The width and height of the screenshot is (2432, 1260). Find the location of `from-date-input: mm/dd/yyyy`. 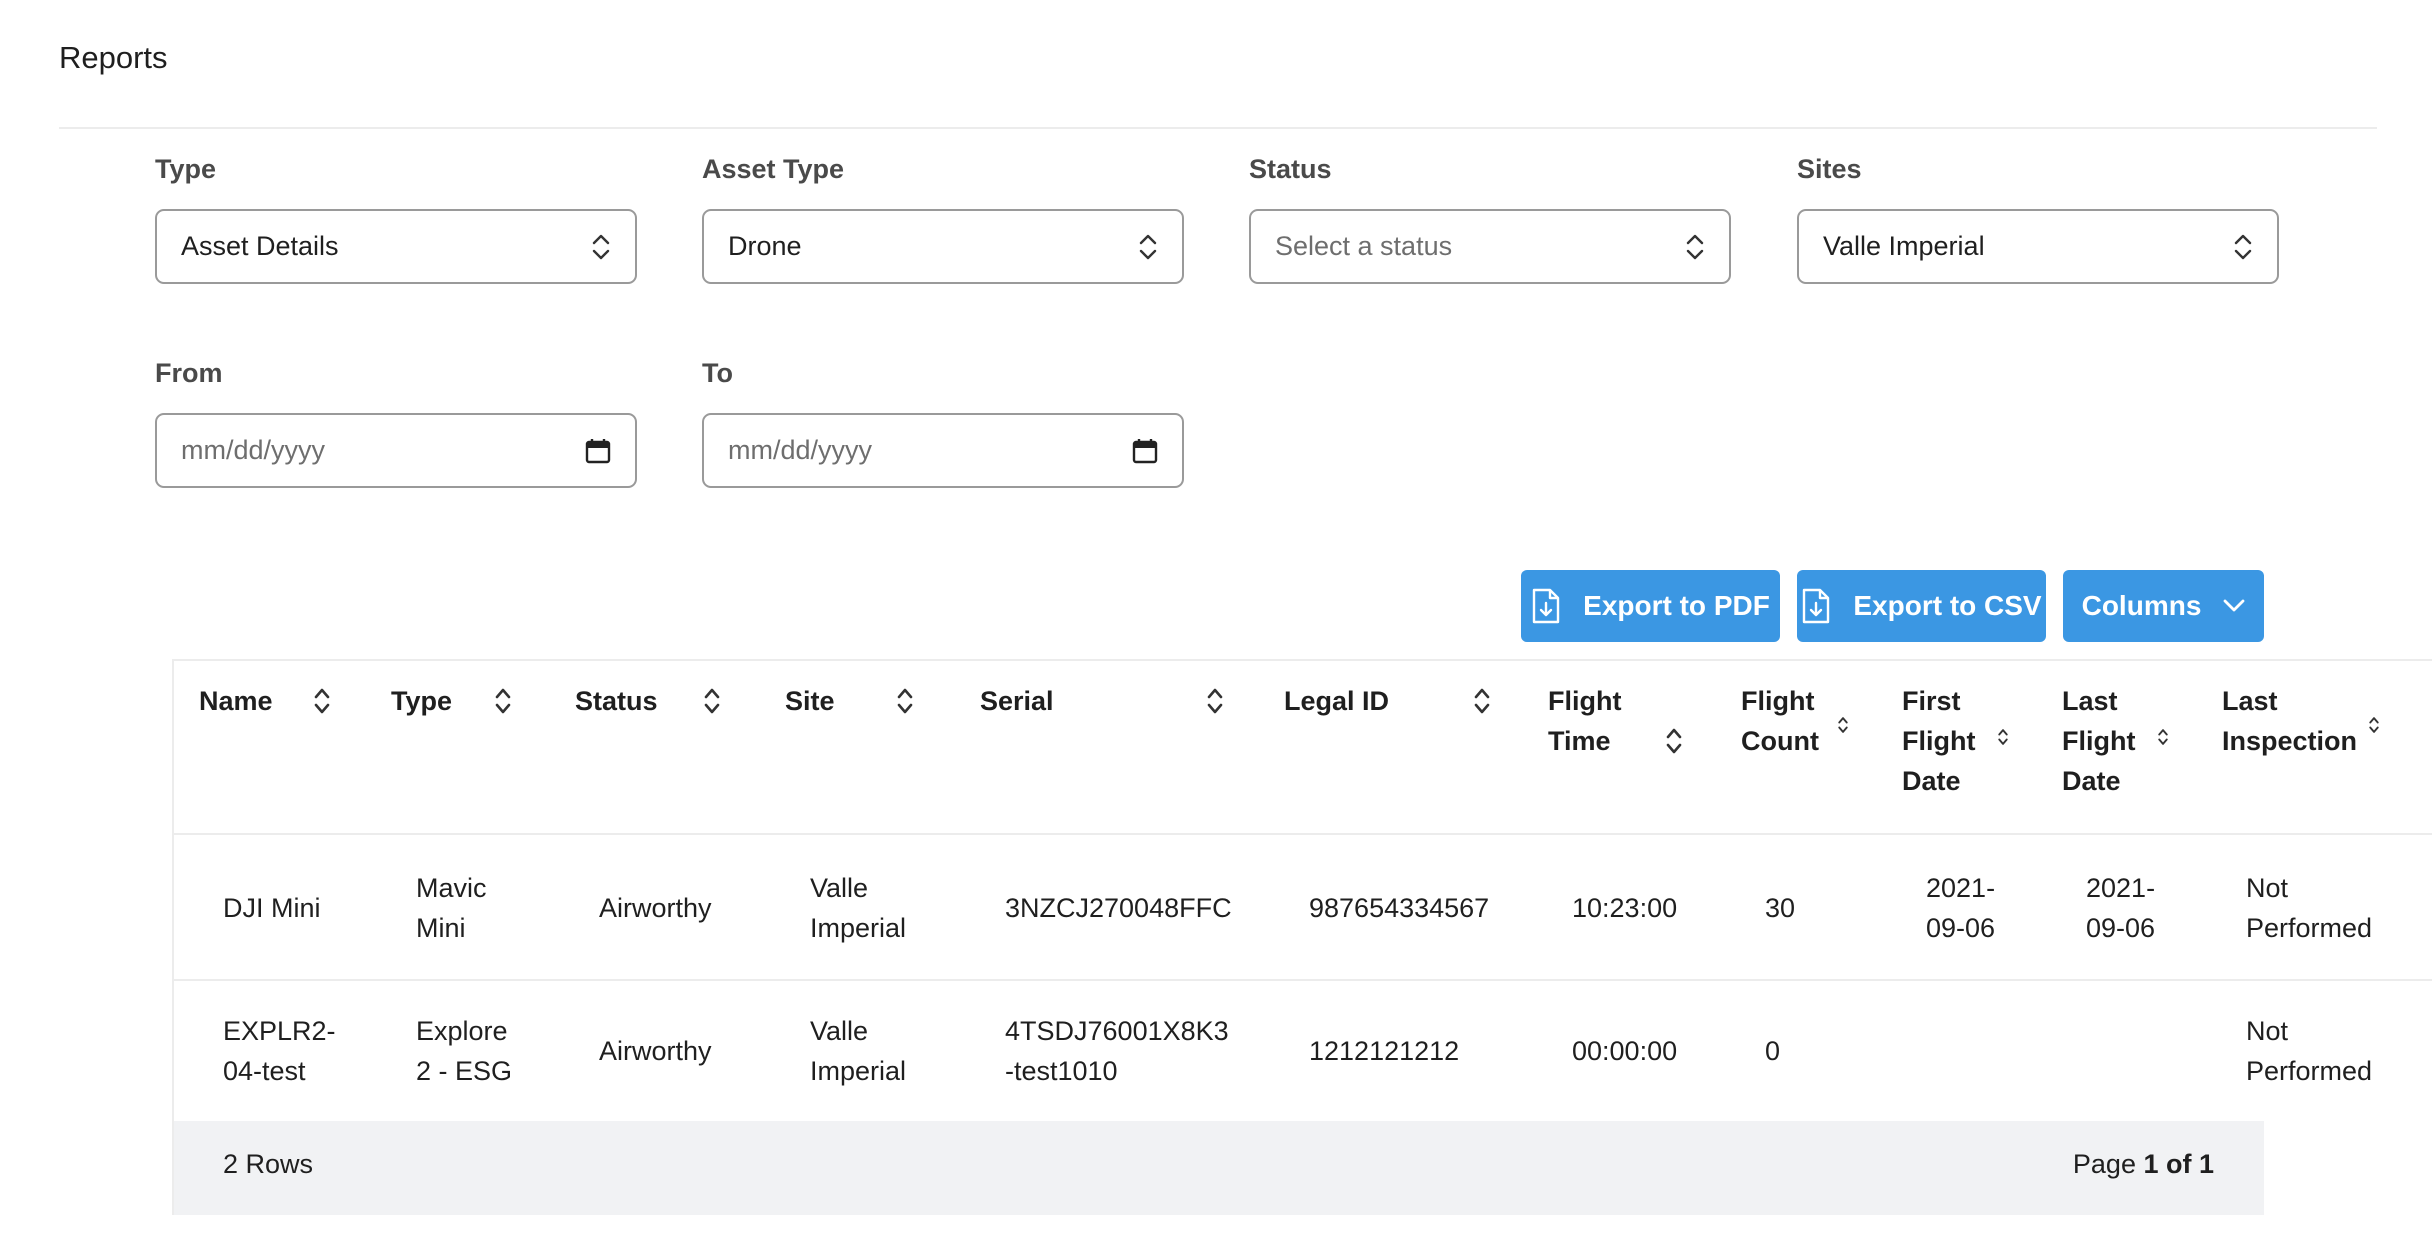

from-date-input: mm/dd/yyyy is located at coordinates (396, 450).